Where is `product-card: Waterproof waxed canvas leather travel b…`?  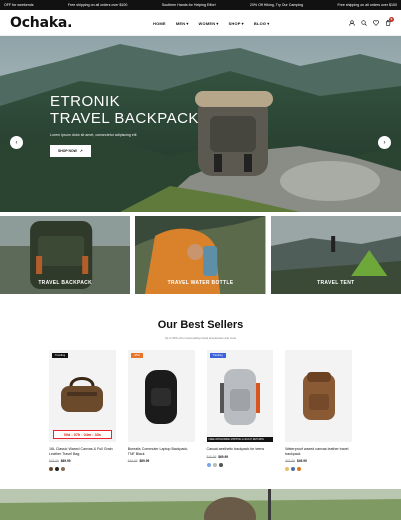 product-card: Waterproof waxed canvas leather travel b… is located at coordinates (318, 411).